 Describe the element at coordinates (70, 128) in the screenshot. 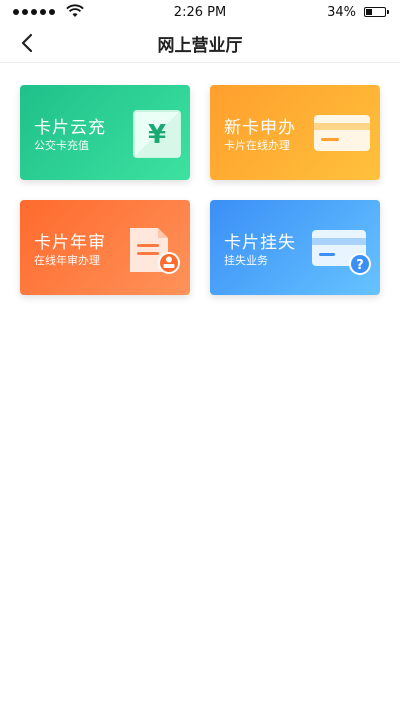

I see `card-title: 卡片云充` at that location.